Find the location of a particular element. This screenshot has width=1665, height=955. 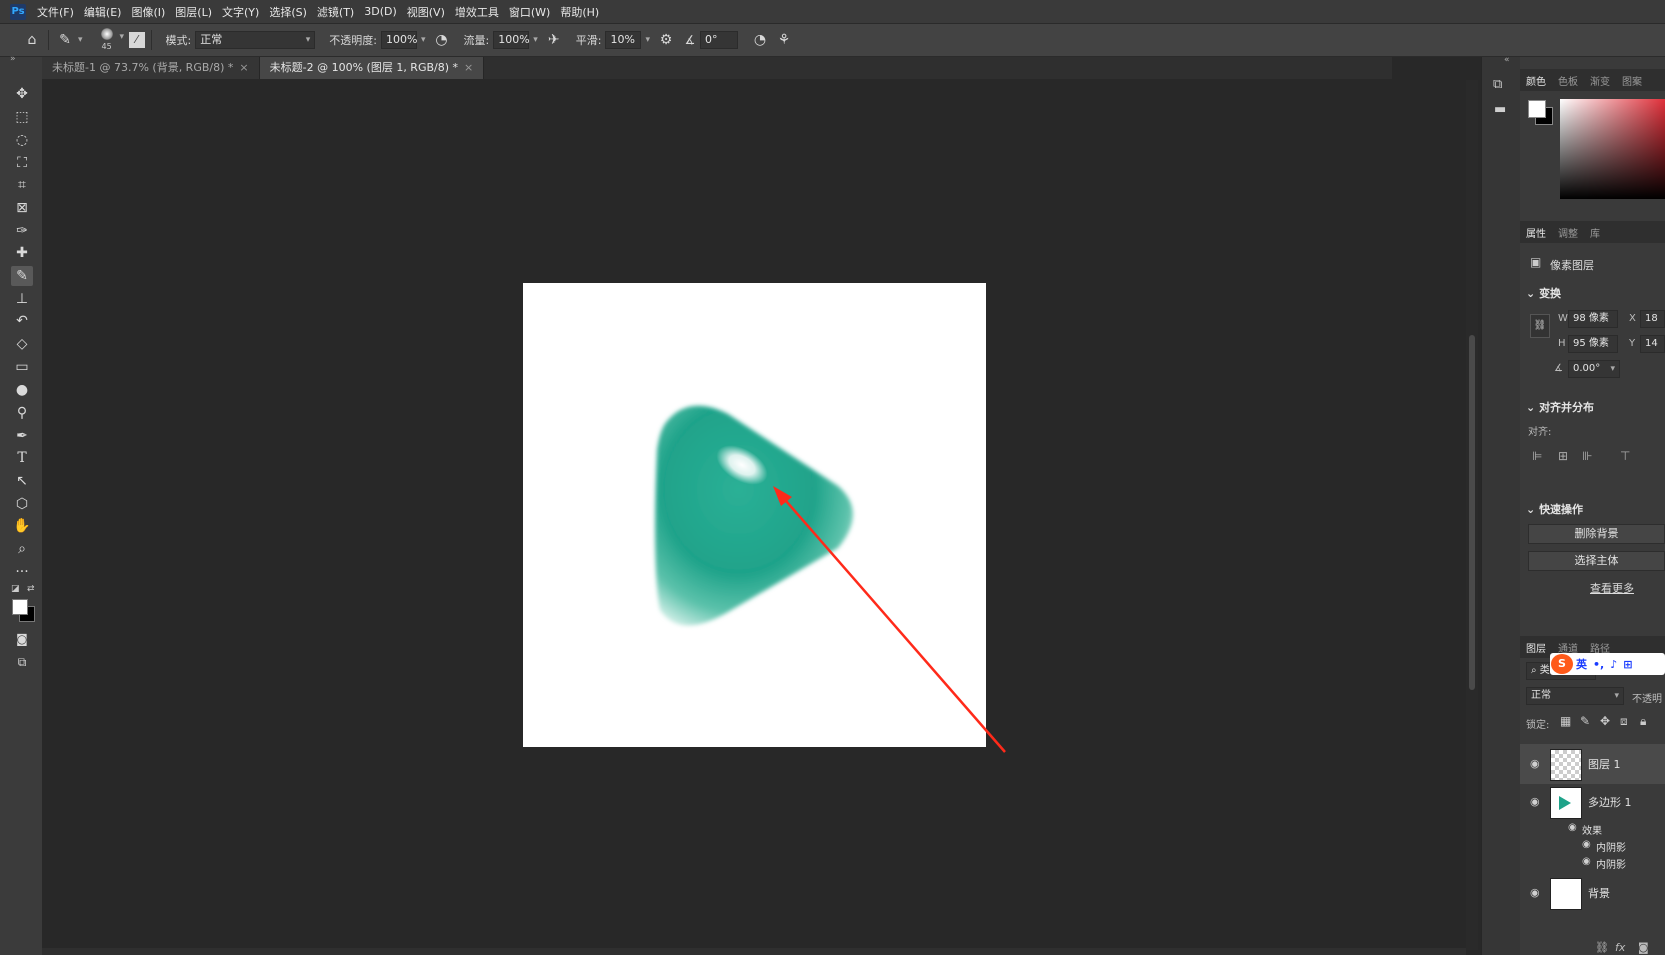

triangle-icon is located at coordinates (1565, 803).